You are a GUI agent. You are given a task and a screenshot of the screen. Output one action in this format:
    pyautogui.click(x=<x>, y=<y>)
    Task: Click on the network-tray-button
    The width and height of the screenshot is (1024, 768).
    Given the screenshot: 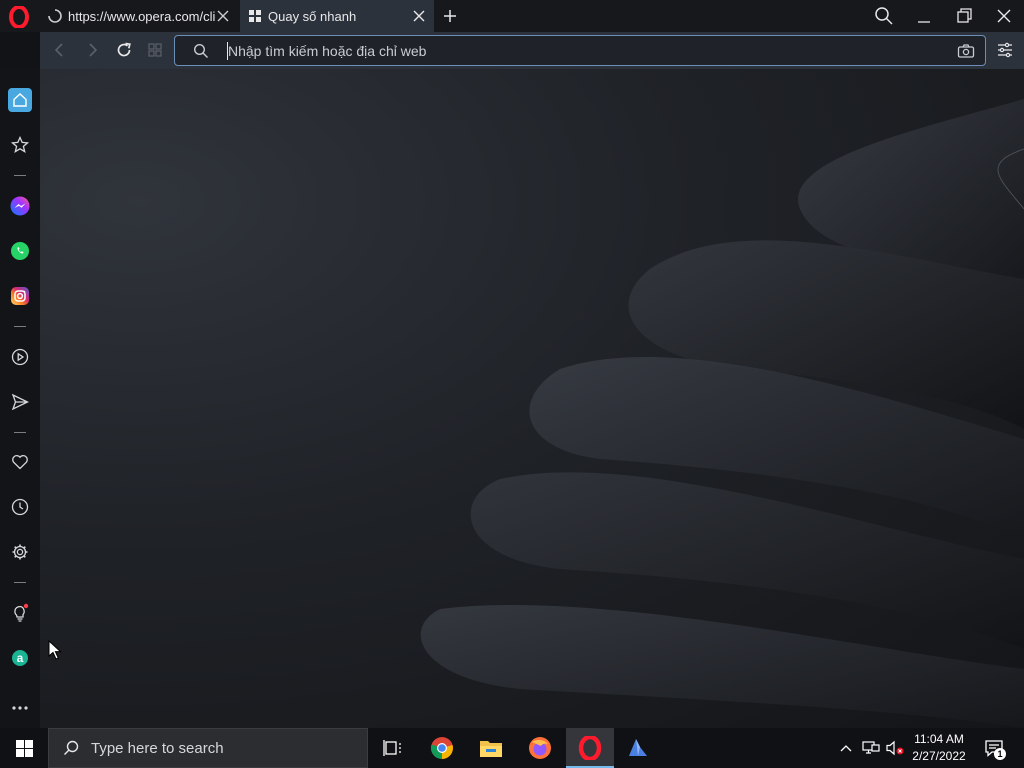 What is the action you would take?
    pyautogui.click(x=871, y=748)
    